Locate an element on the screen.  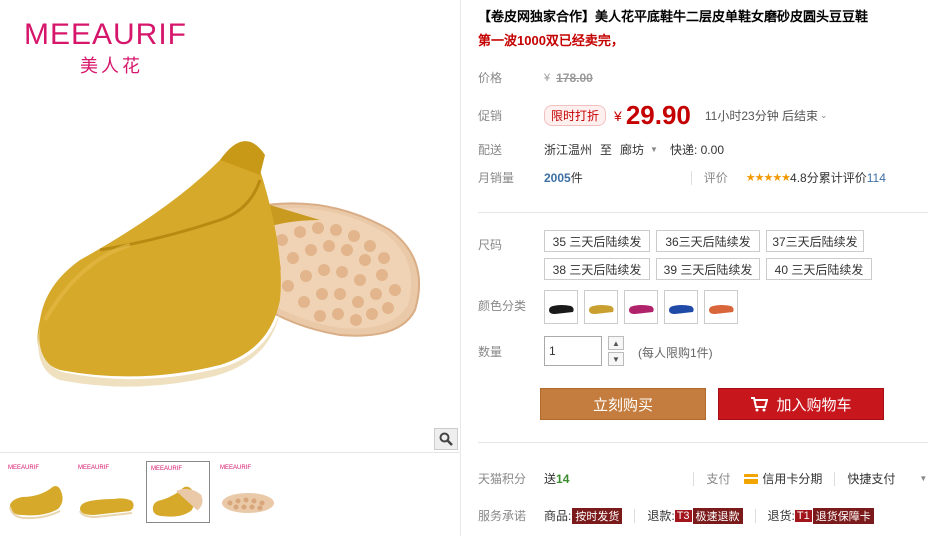
return-badge: T1 is located at coordinates (803, 515).